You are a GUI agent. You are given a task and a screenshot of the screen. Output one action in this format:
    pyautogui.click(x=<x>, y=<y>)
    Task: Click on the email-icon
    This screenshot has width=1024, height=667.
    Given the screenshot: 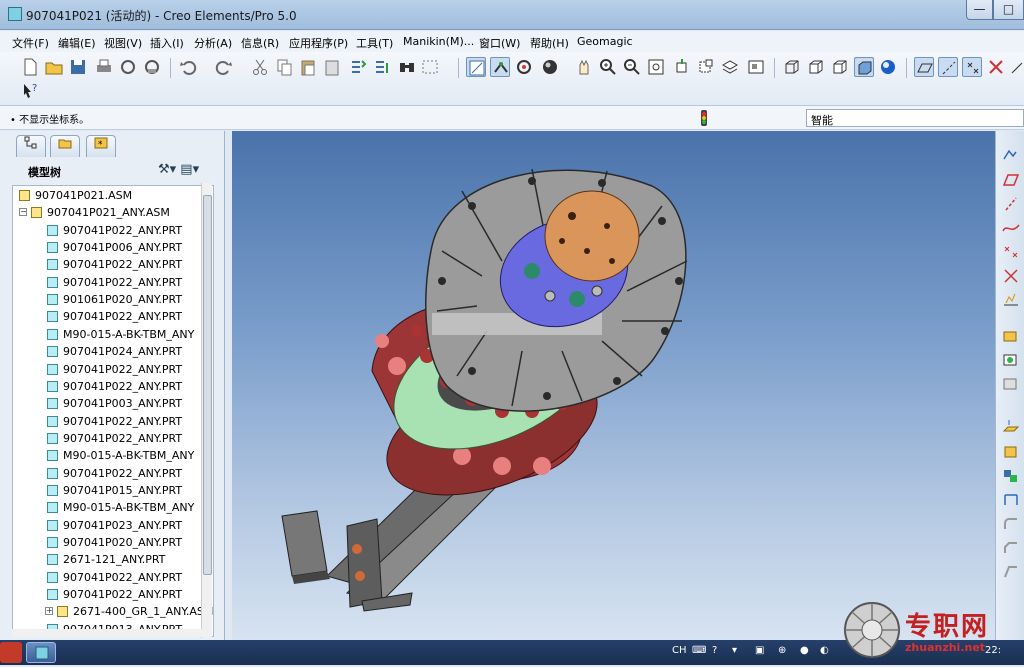 What is the action you would take?
    pyautogui.click(x=128, y=67)
    